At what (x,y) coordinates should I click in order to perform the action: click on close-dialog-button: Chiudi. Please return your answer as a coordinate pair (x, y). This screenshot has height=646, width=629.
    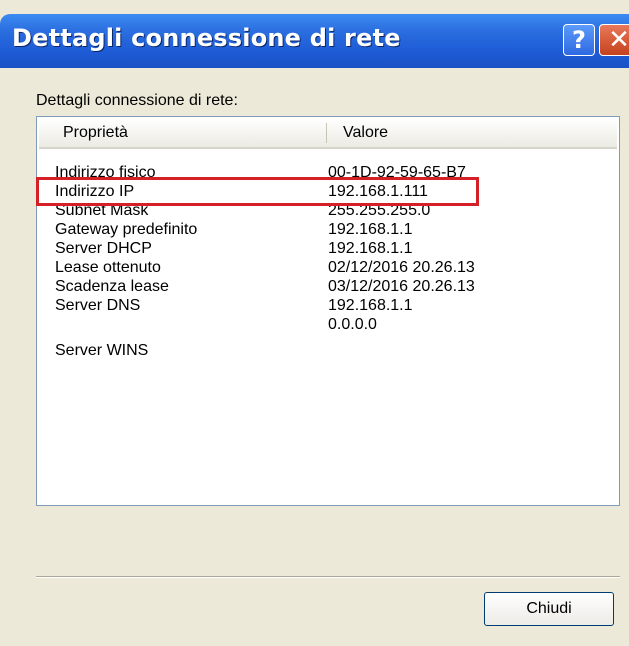
    Looking at the image, I should click on (549, 609).